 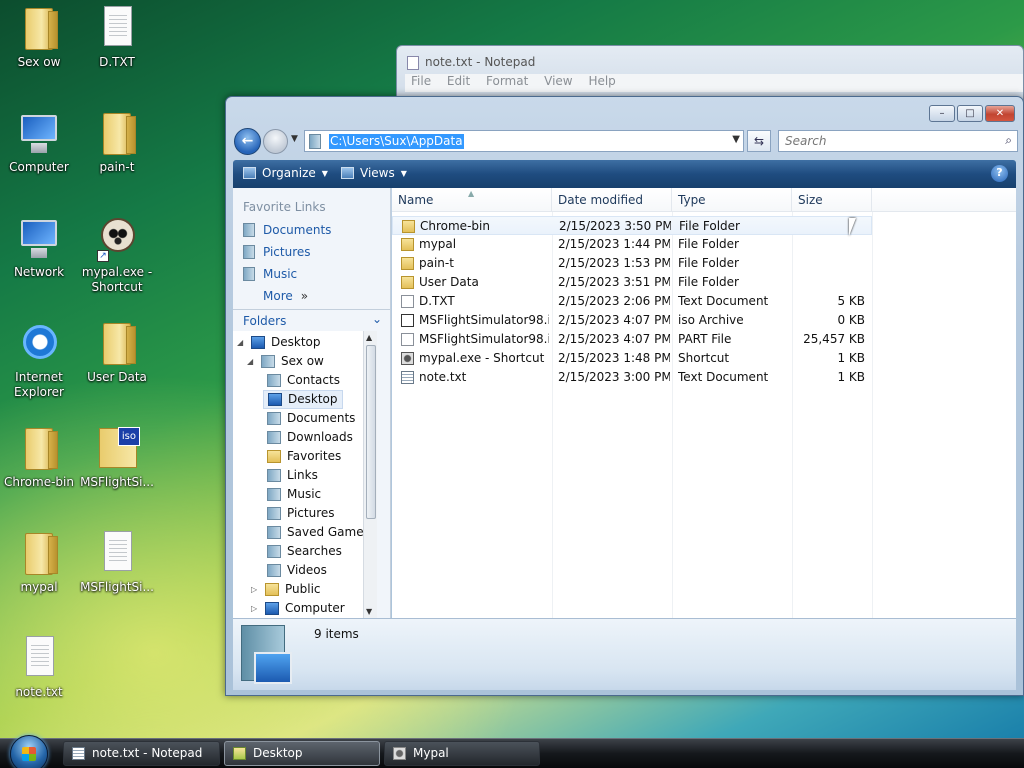 What do you see at coordinates (304, 551) in the screenshot?
I see `tree-item-searches: Searches` at bounding box center [304, 551].